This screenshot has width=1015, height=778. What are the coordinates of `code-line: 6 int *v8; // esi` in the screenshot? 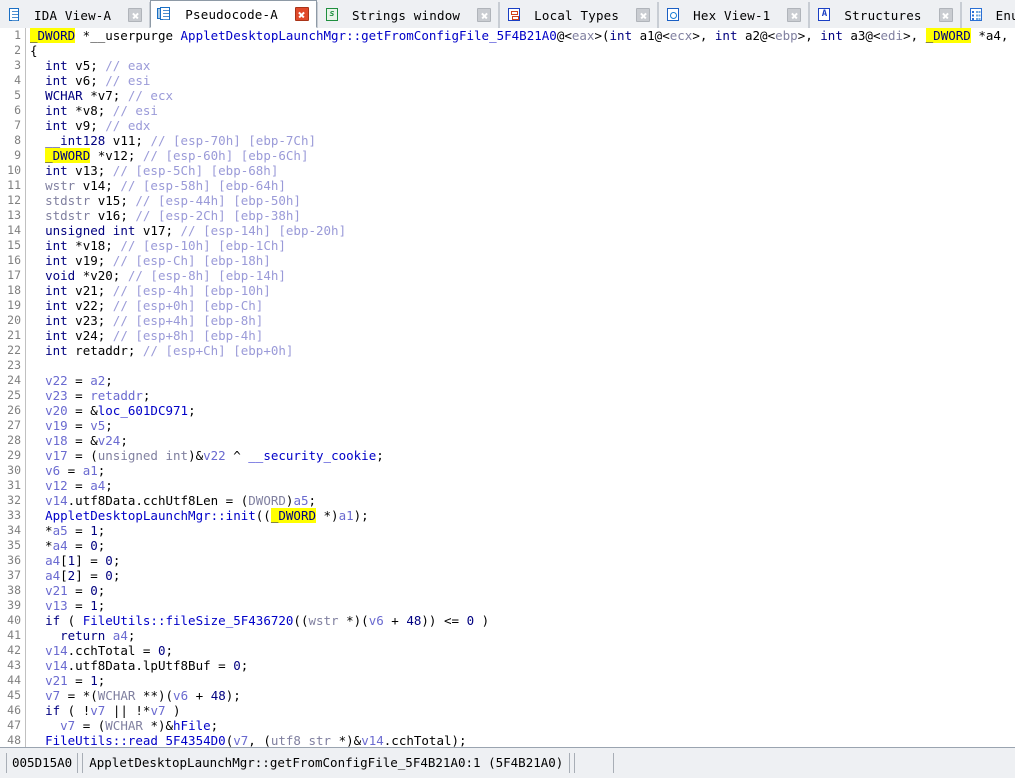 It's located at (507, 110).